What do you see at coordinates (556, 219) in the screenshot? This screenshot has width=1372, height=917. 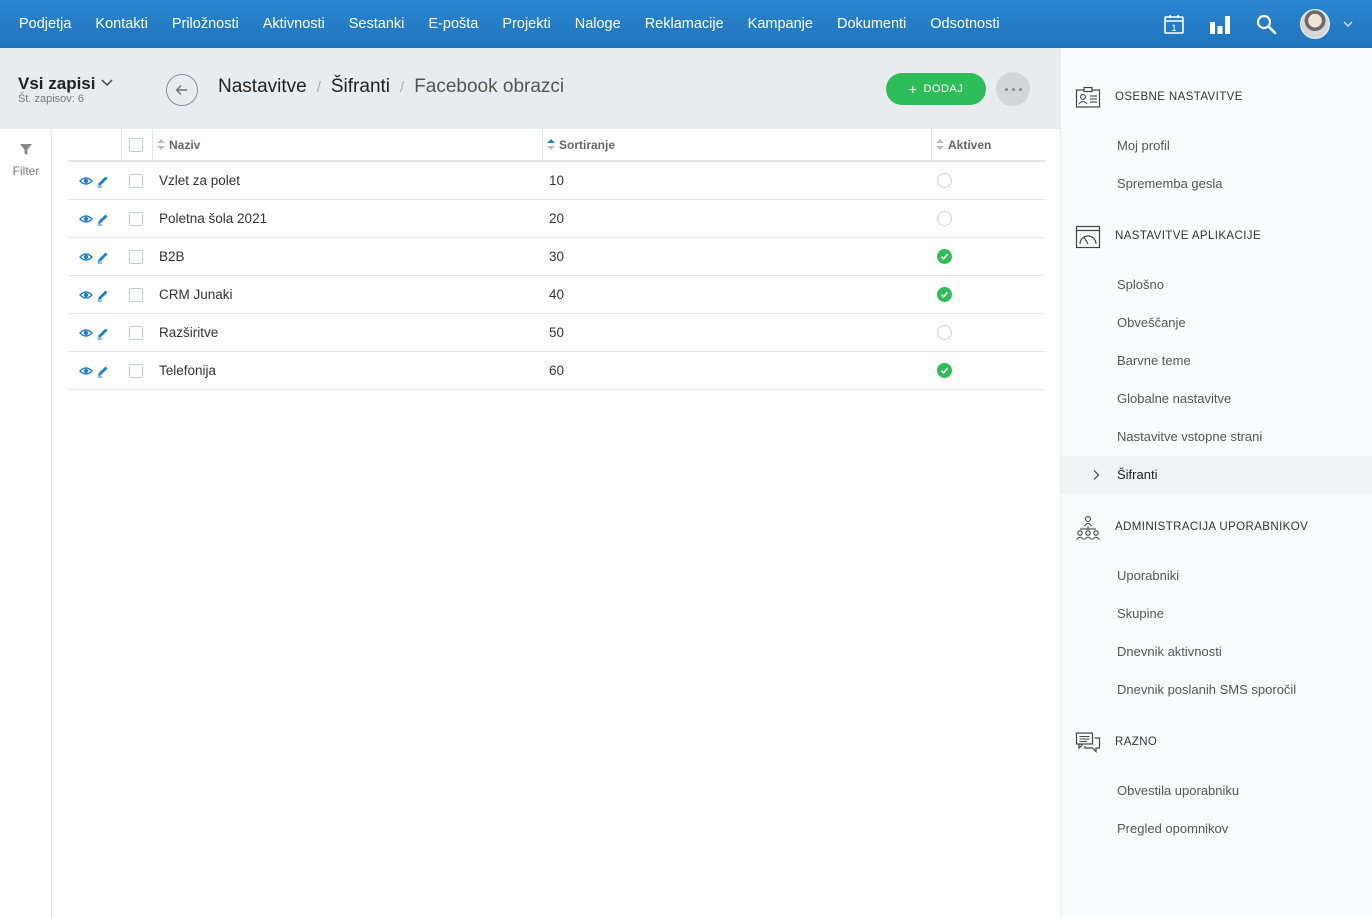 I see `table-row: Poletna šola 2021 20` at bounding box center [556, 219].